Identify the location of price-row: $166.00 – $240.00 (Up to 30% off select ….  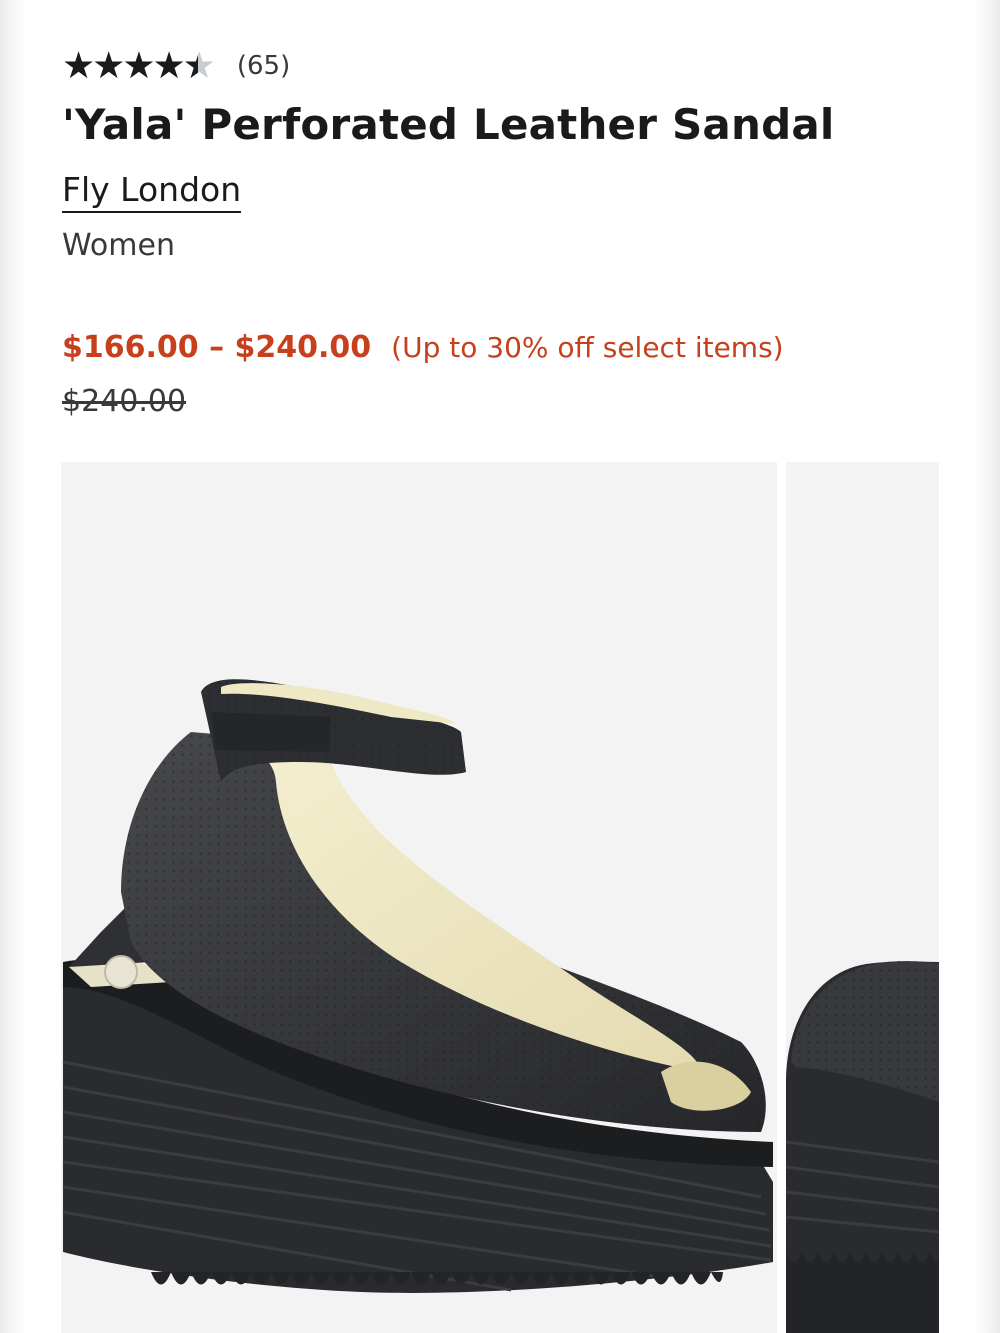
(423, 347).